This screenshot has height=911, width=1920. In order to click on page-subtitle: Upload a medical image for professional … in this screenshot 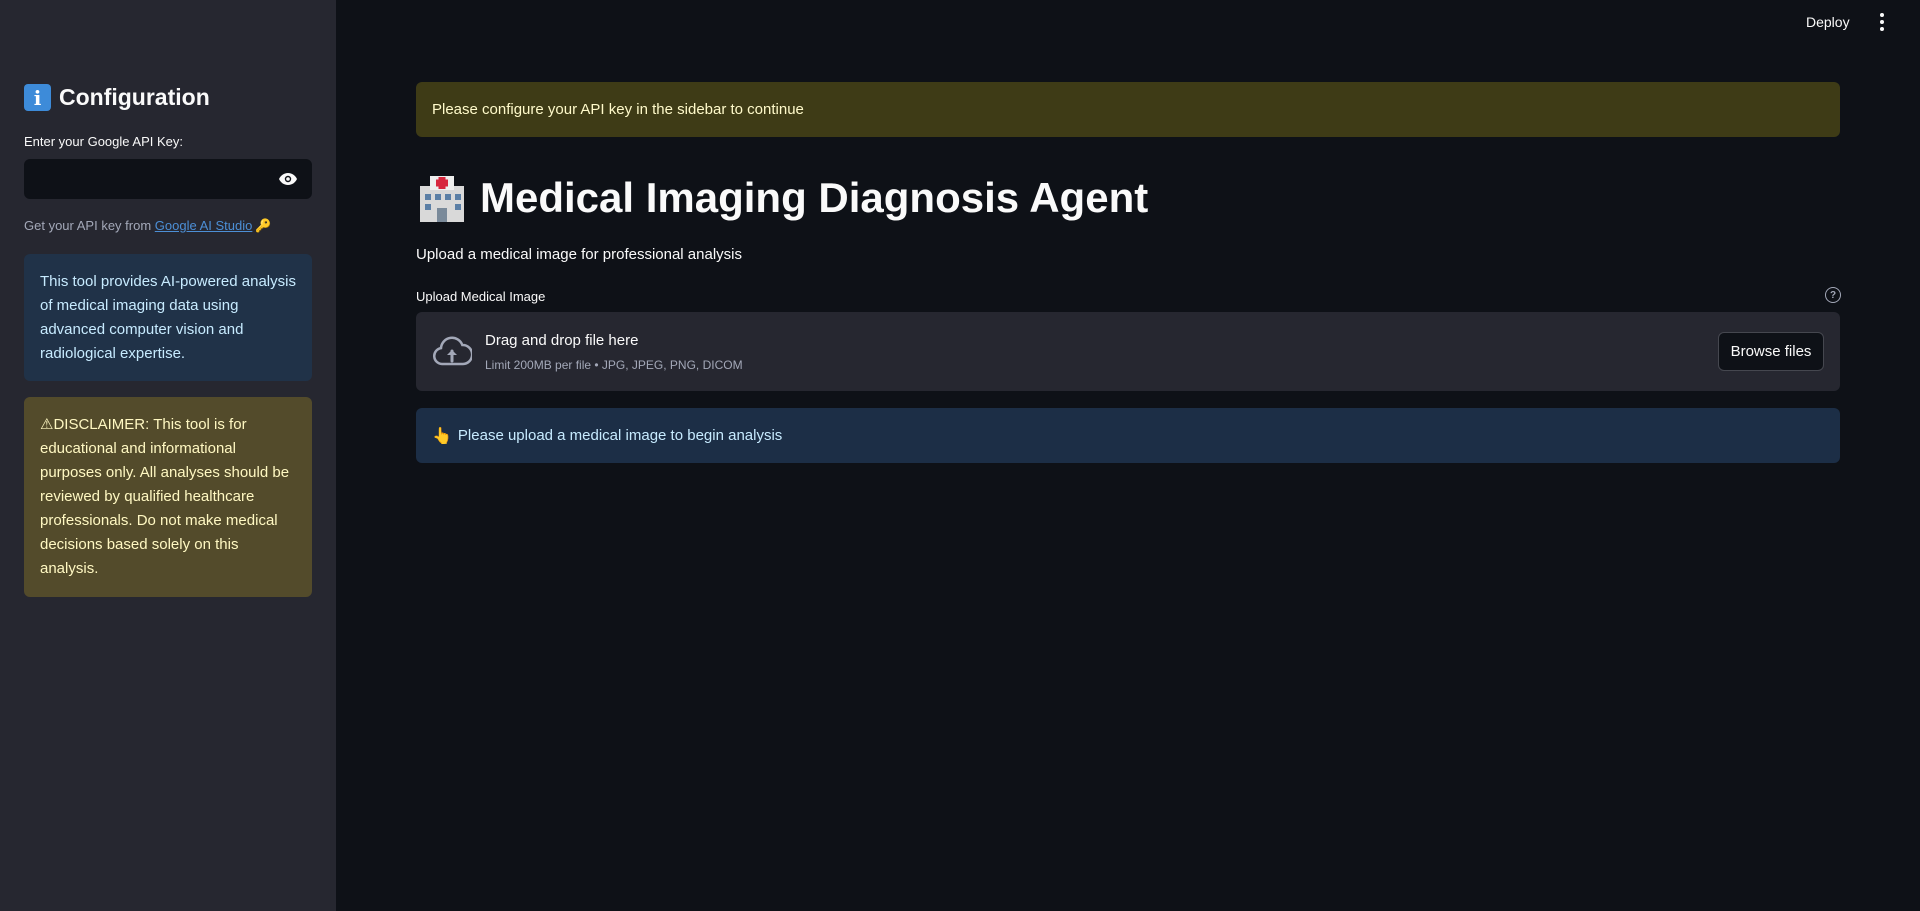, I will do `click(579, 254)`.